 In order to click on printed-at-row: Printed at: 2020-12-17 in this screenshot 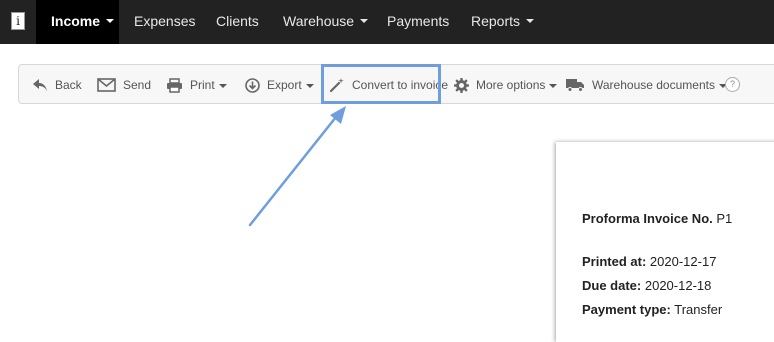, I will do `click(649, 261)`.